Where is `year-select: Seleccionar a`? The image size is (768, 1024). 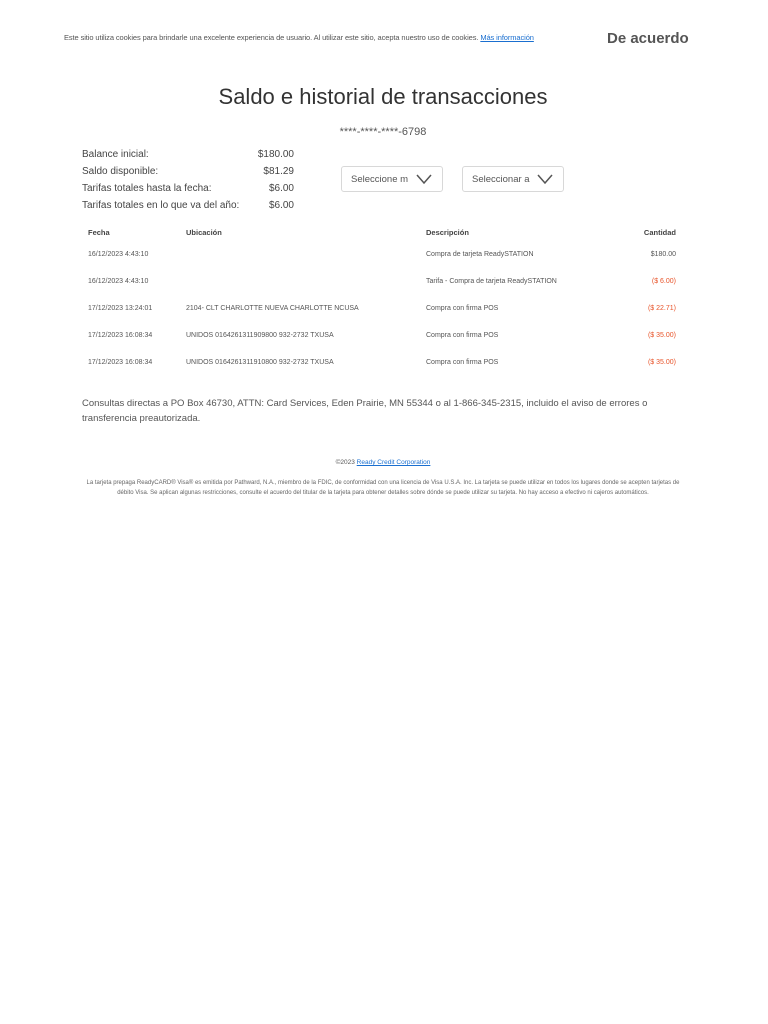 year-select: Seleccionar a is located at coordinates (513, 179).